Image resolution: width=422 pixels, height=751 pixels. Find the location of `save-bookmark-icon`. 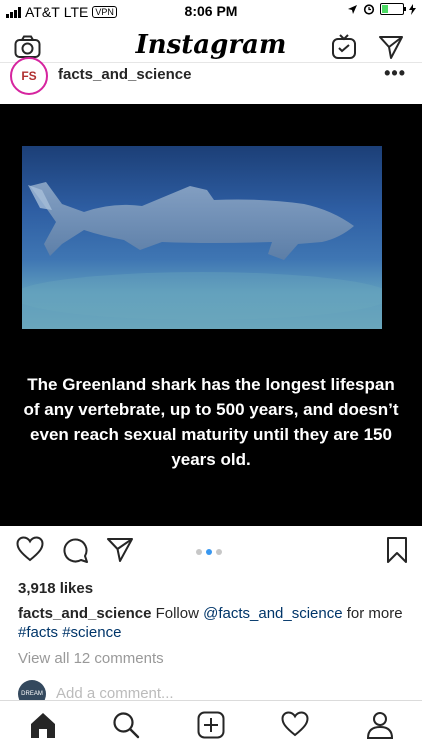

save-bookmark-icon is located at coordinates (397, 550).